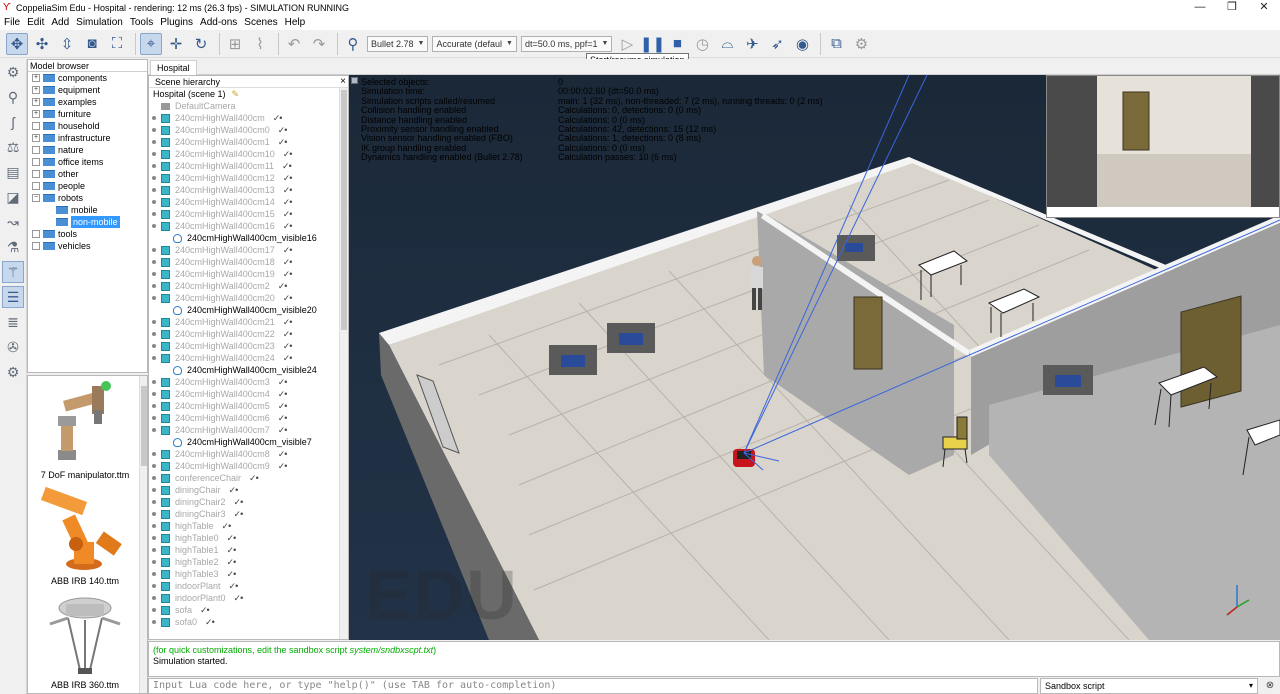 This screenshot has width=1280, height=694. I want to click on close-icon: ×, so click(343, 82).